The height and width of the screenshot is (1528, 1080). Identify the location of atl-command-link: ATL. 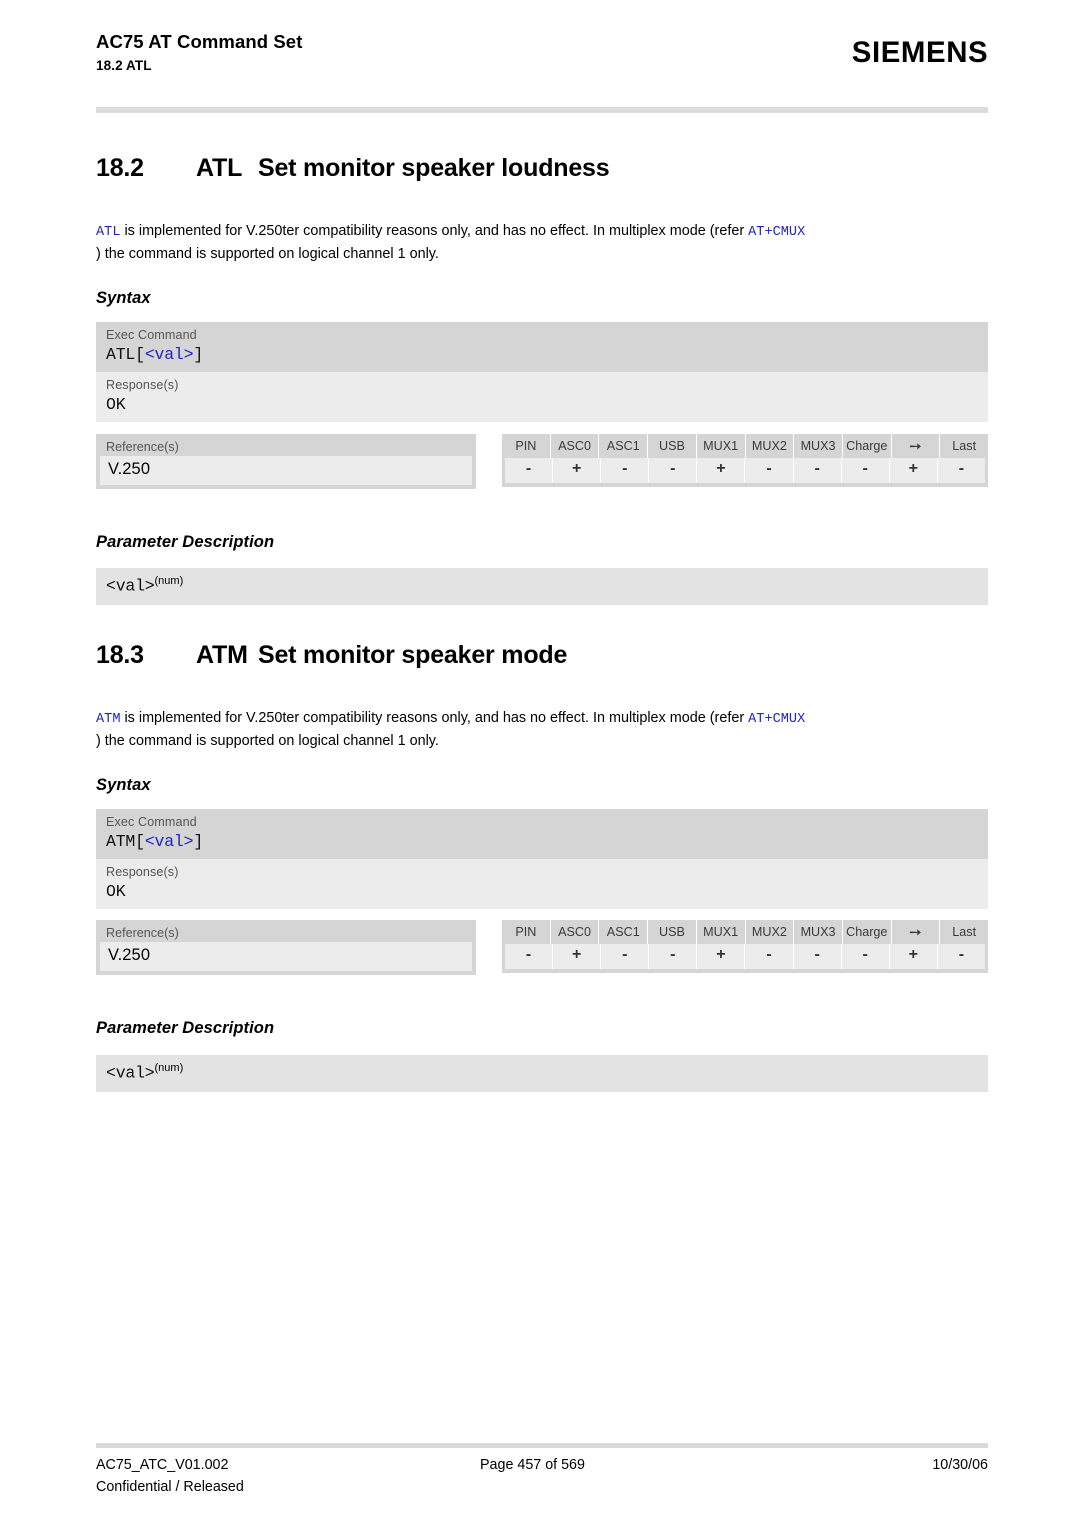
(108, 232).